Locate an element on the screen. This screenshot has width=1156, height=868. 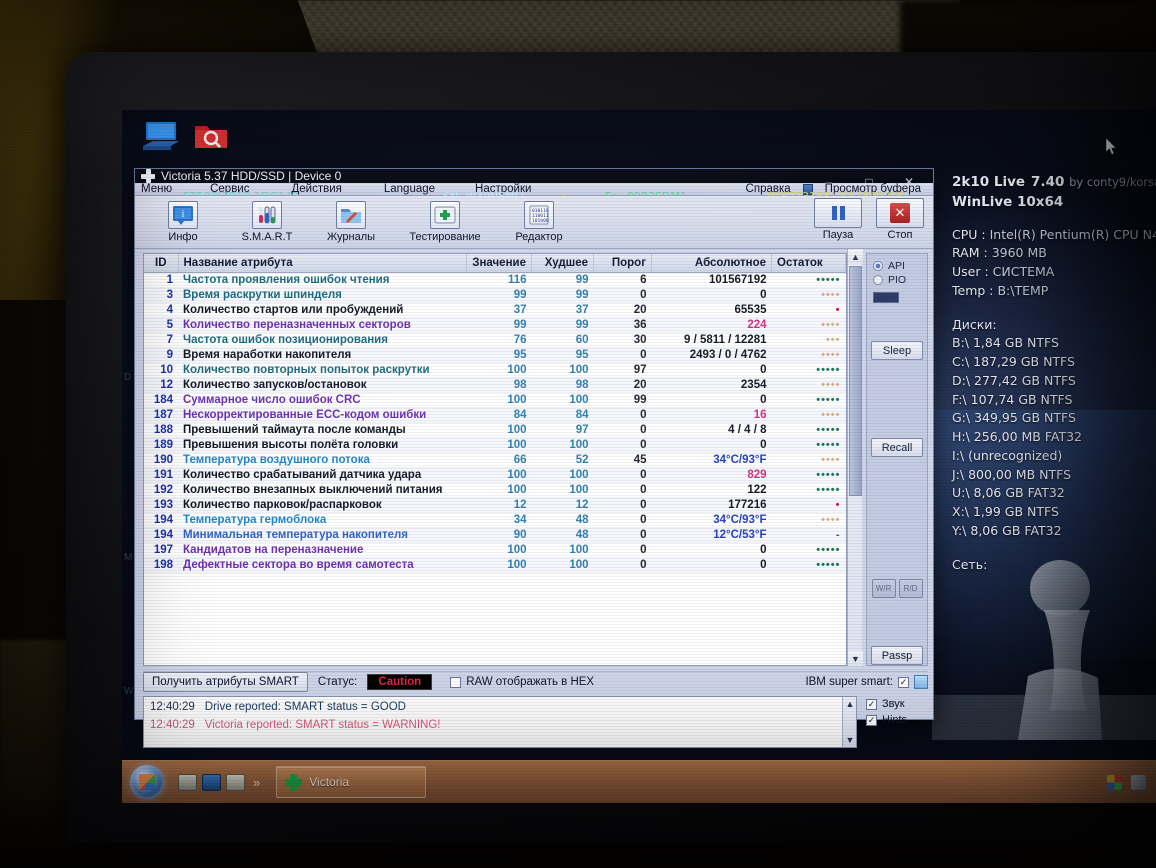
th-thresh: Порог is located at coordinates (622, 263).